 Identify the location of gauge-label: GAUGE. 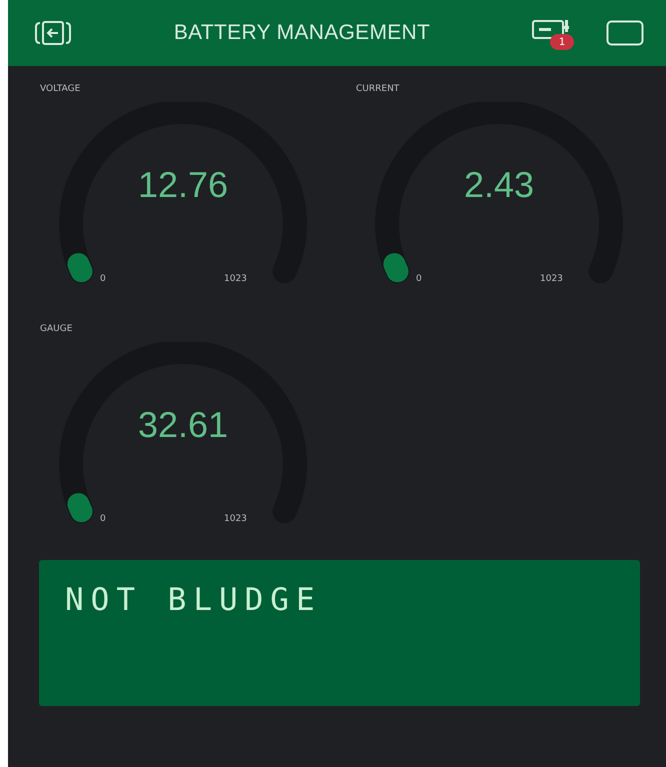
(56, 329).